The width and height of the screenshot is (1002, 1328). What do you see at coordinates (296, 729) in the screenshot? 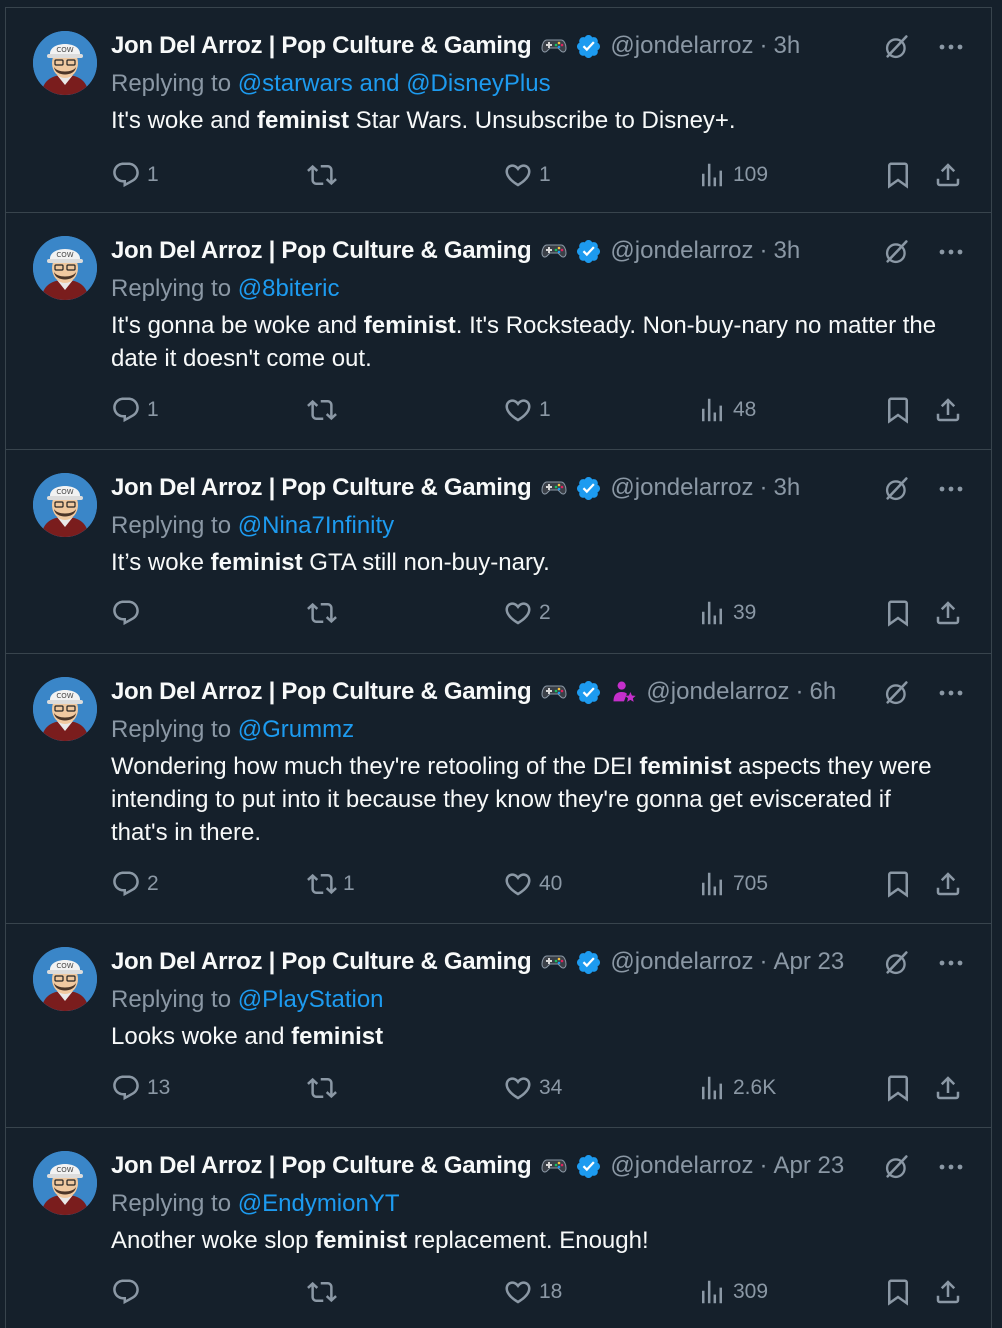
I see `mention-link: @Grummz` at bounding box center [296, 729].